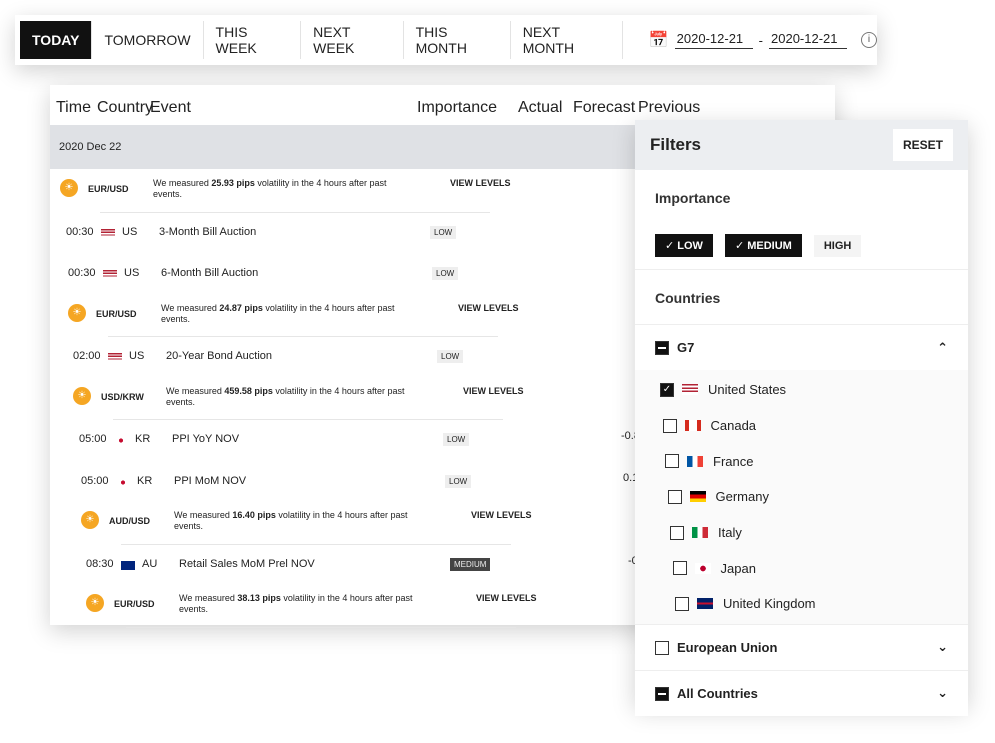 This screenshot has width=995, height=743. What do you see at coordinates (686, 347) in the screenshot?
I see `group-label: G7` at bounding box center [686, 347].